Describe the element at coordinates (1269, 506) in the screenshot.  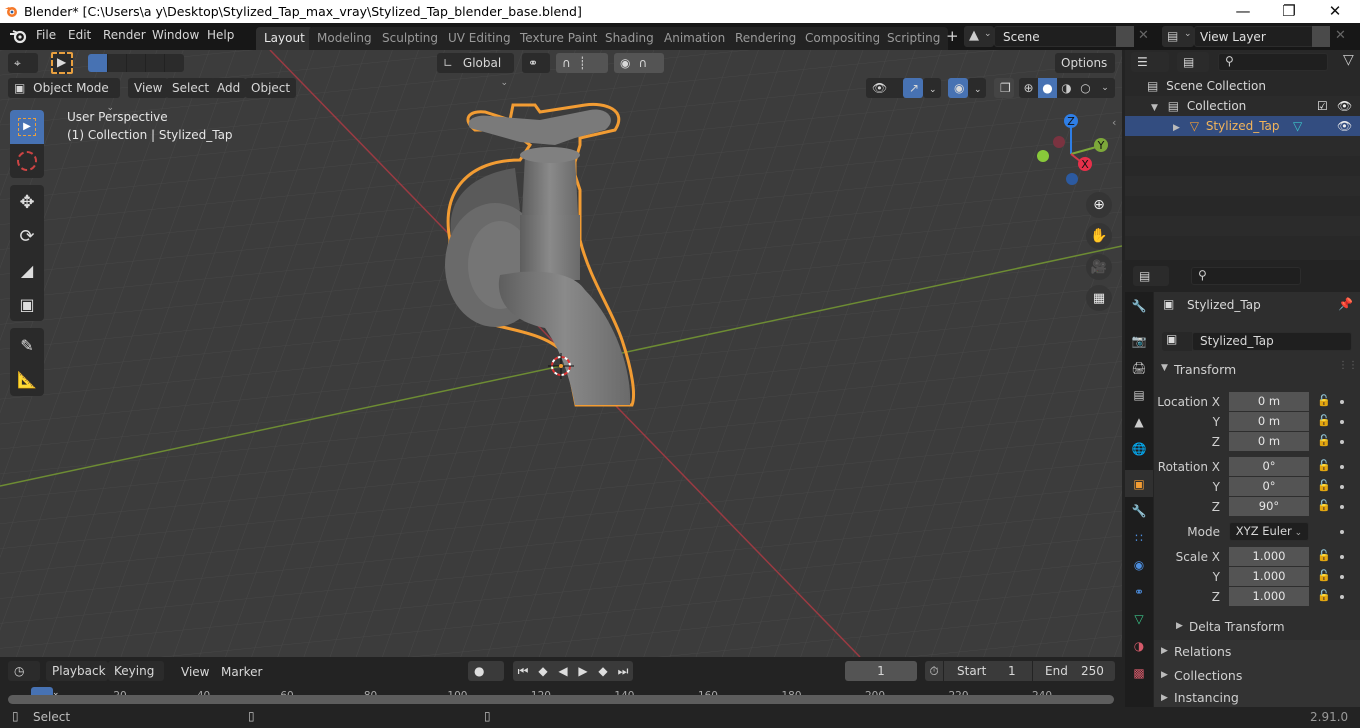
I see `rotation-z-field: 90°` at that location.